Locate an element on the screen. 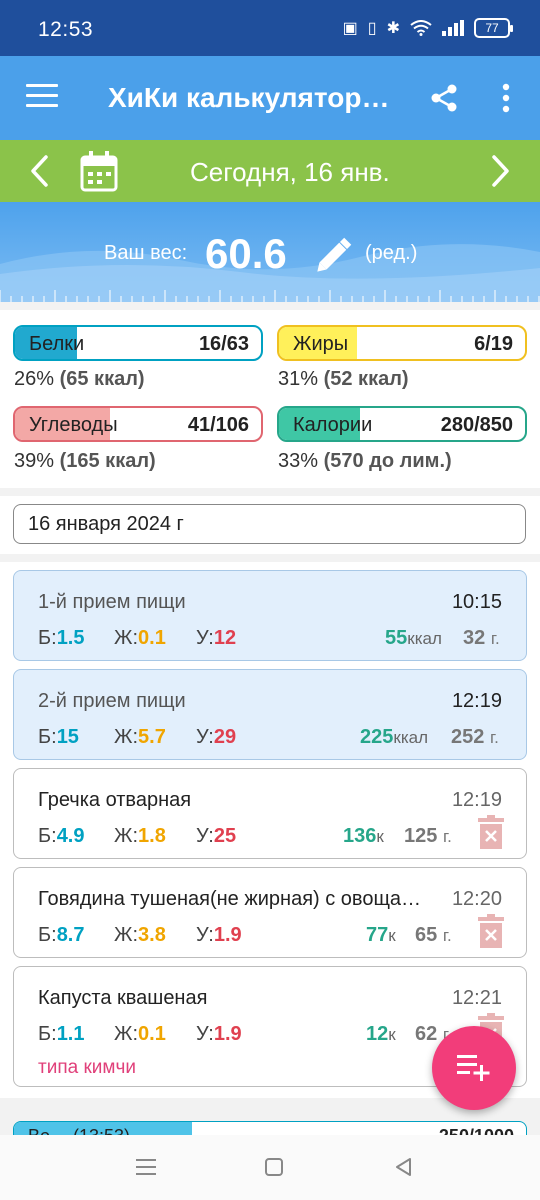 This screenshot has height=1200, width=540. entry-grams: 65 г. is located at coordinates (433, 935).